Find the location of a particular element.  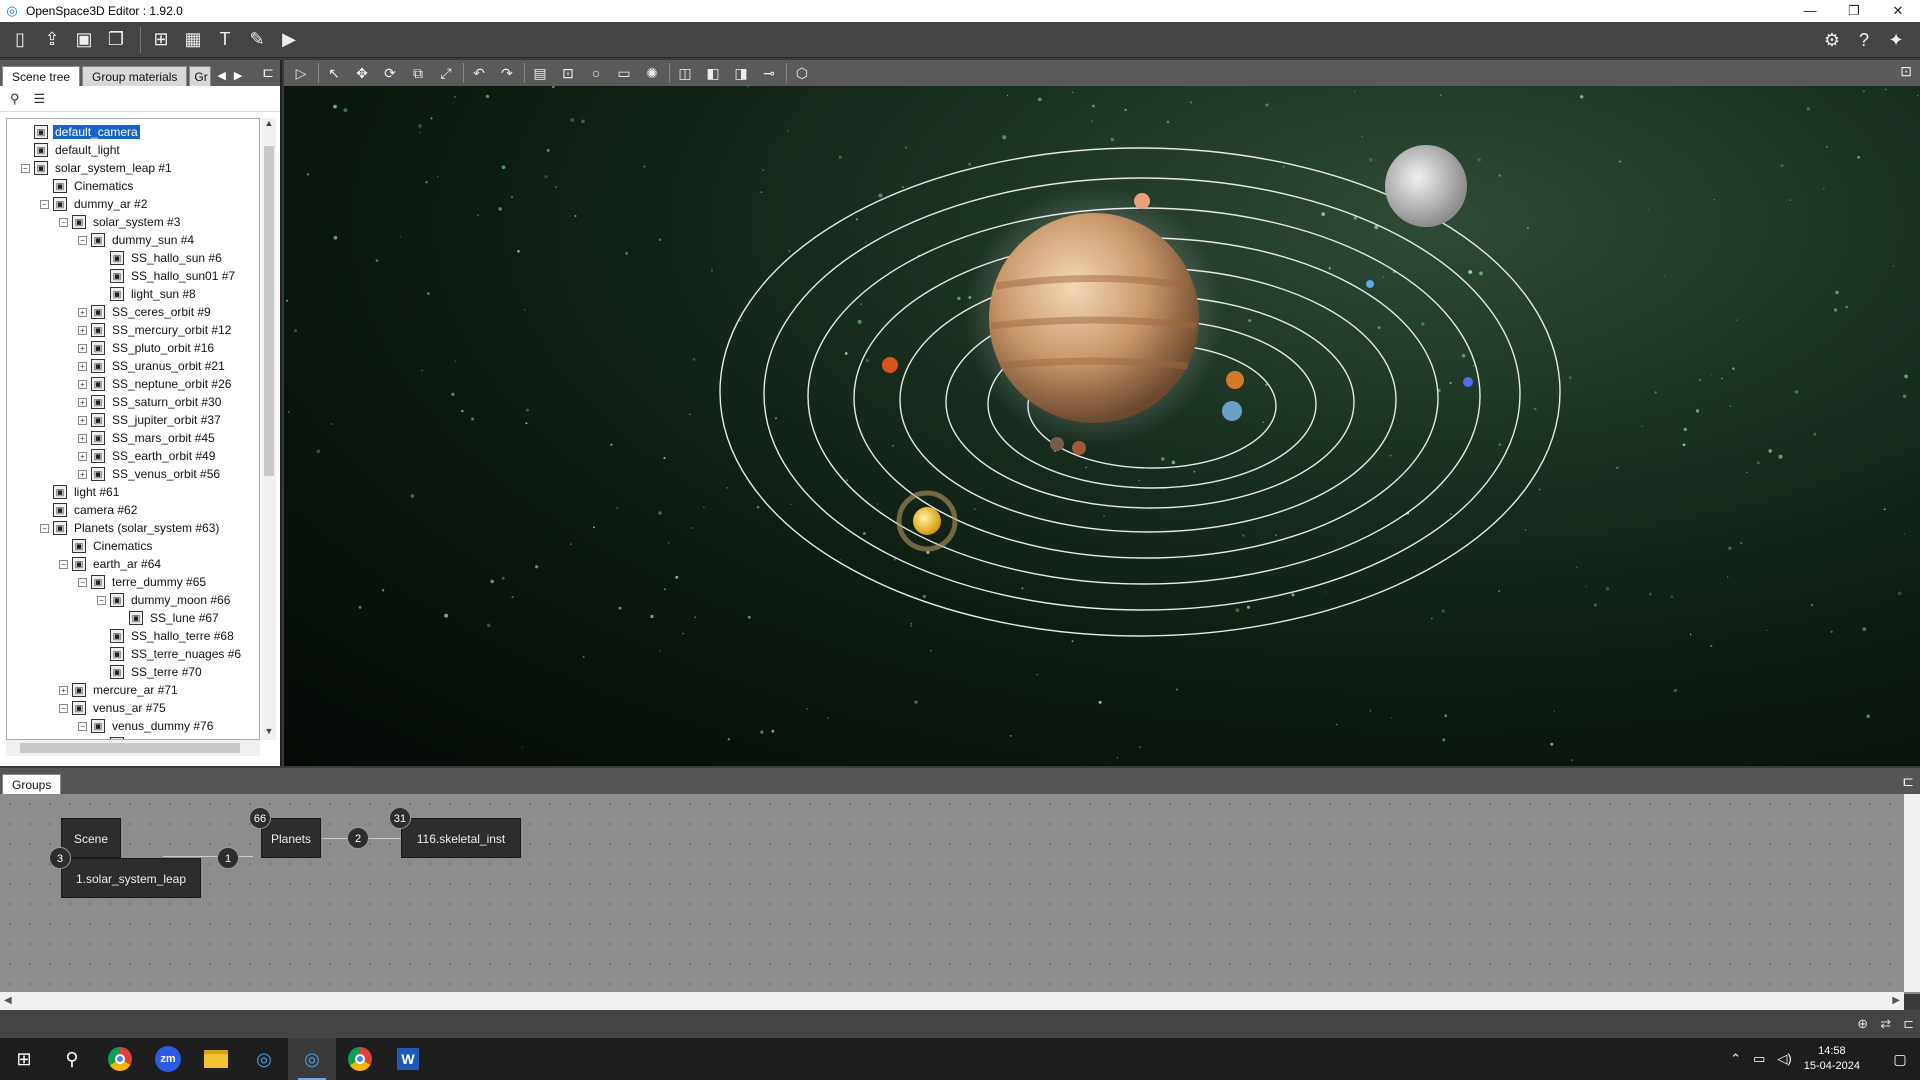

scale-icon: ⧉ is located at coordinates (418, 73).